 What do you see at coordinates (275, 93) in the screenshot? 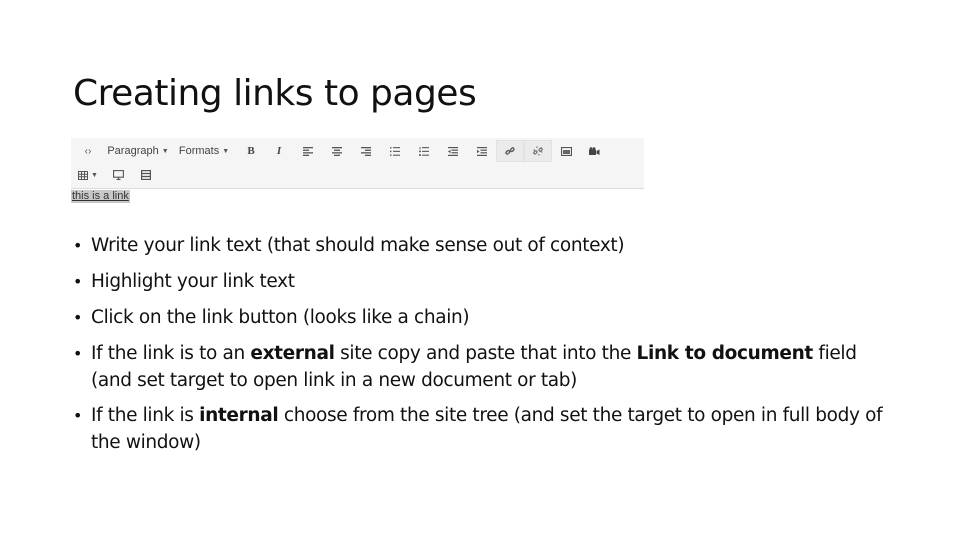
I see `slide-title: Creating links to pages` at bounding box center [275, 93].